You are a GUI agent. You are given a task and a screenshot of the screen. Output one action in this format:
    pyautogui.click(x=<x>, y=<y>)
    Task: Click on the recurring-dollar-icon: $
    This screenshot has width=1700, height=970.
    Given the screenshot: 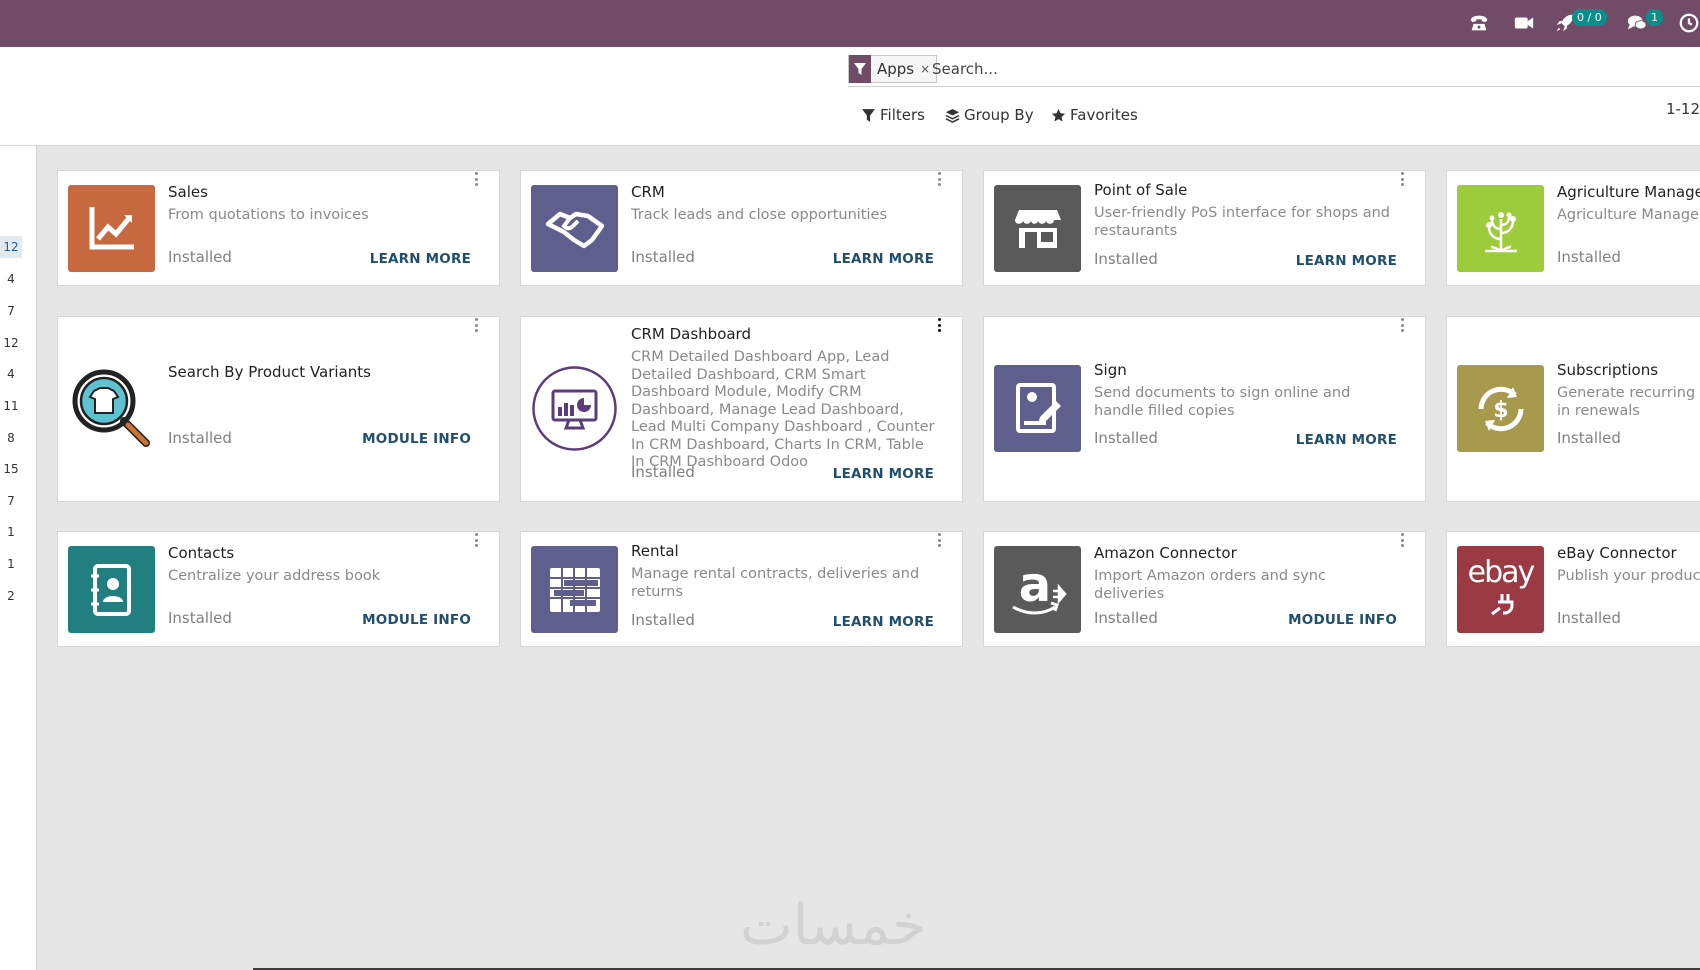 What is the action you would take?
    pyautogui.click(x=1500, y=408)
    